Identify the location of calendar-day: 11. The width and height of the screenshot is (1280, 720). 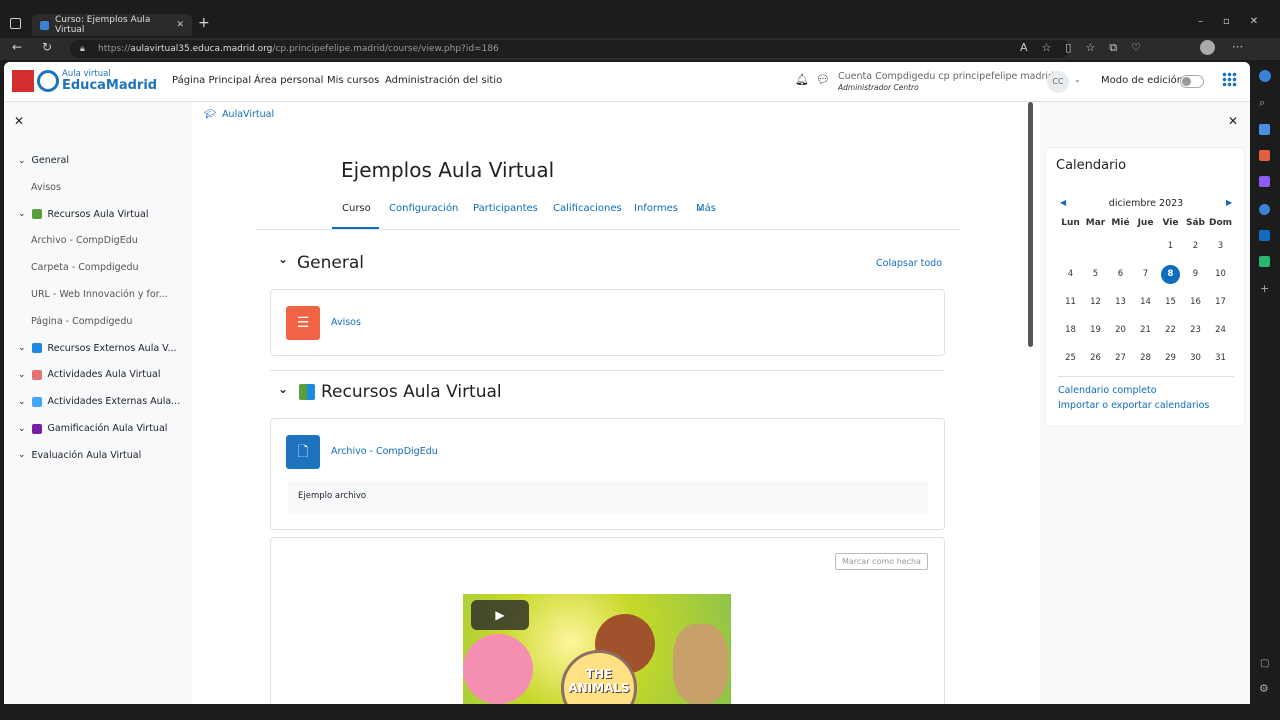
(1070, 302).